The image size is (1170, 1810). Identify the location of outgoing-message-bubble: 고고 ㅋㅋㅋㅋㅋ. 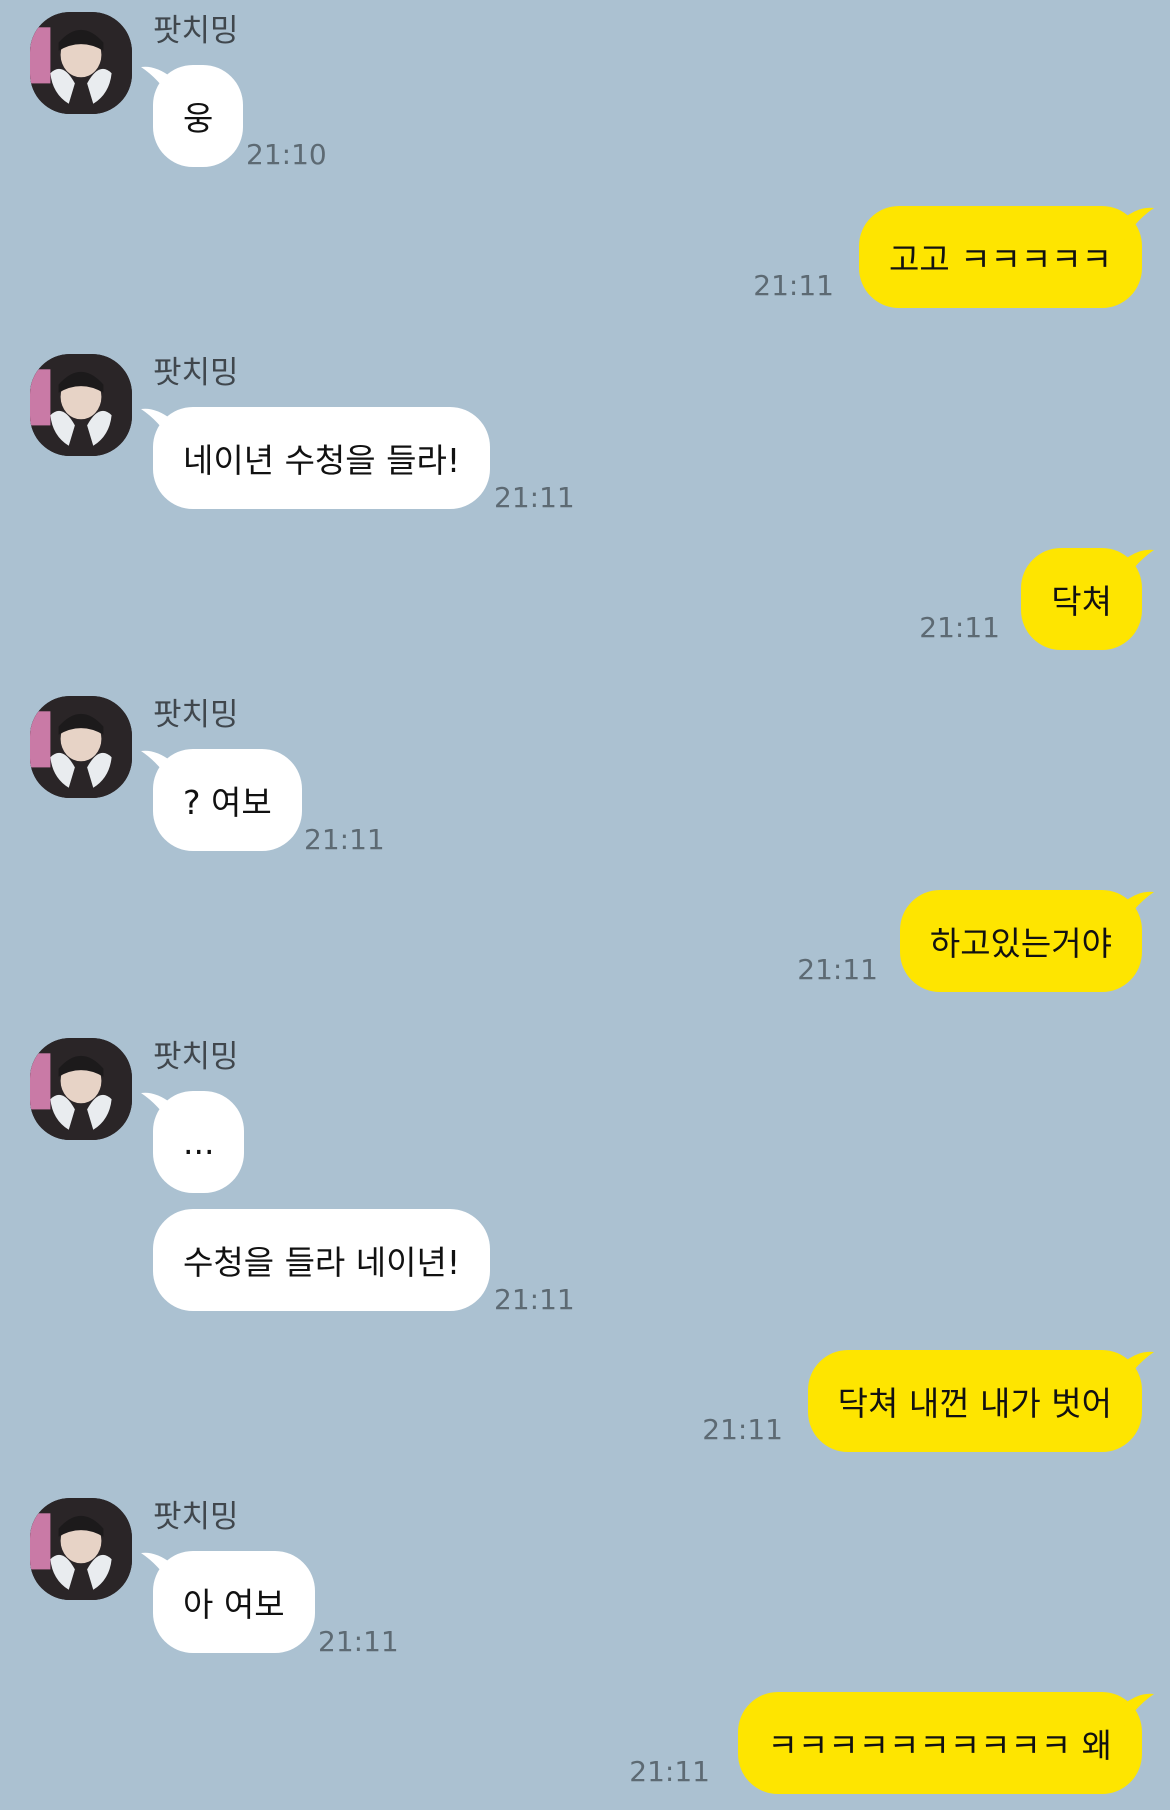
(1006, 257).